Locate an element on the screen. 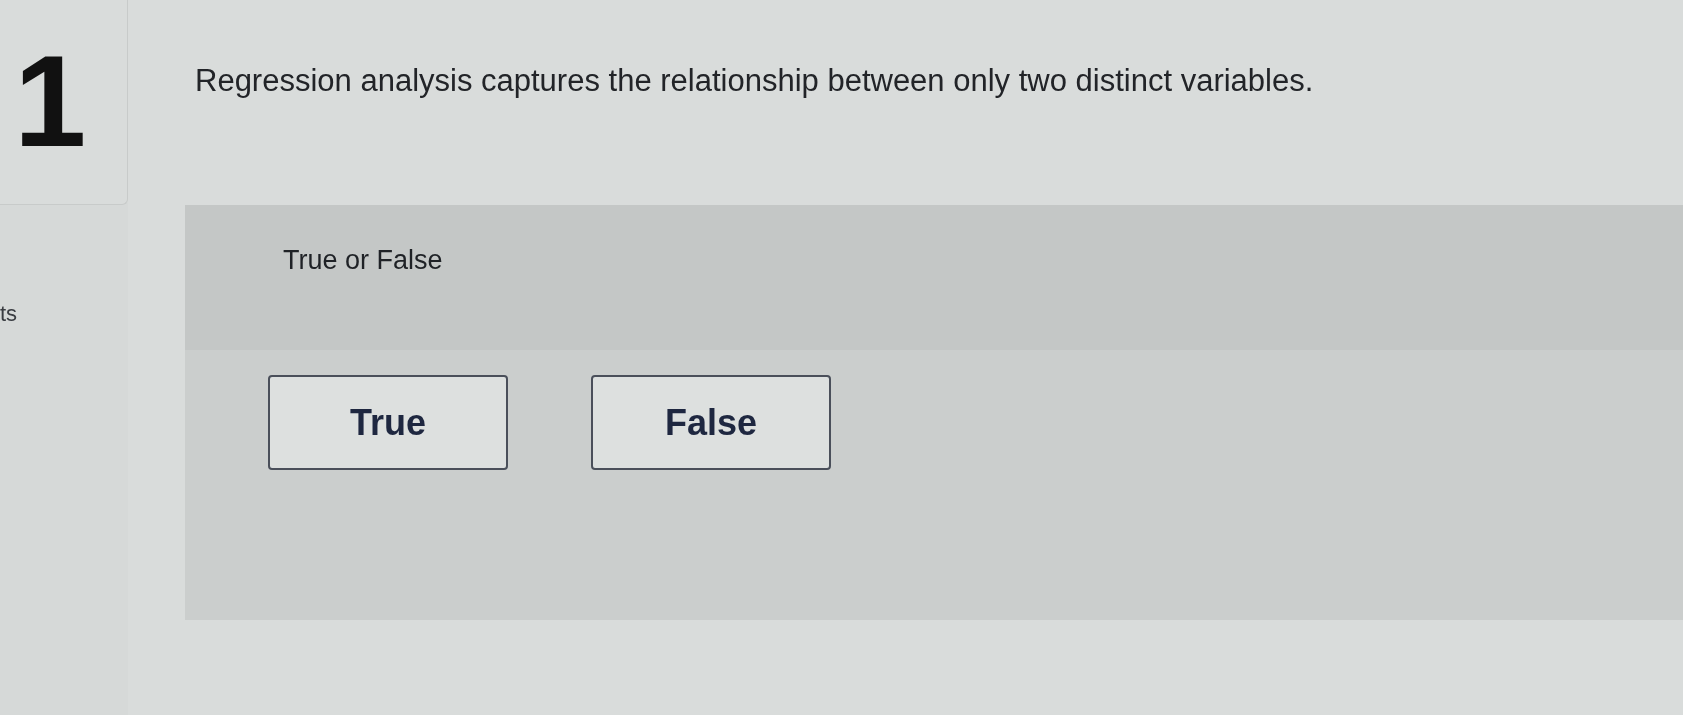 Image resolution: width=1683 pixels, height=715 pixels. points-label: ts is located at coordinates (9, 314).